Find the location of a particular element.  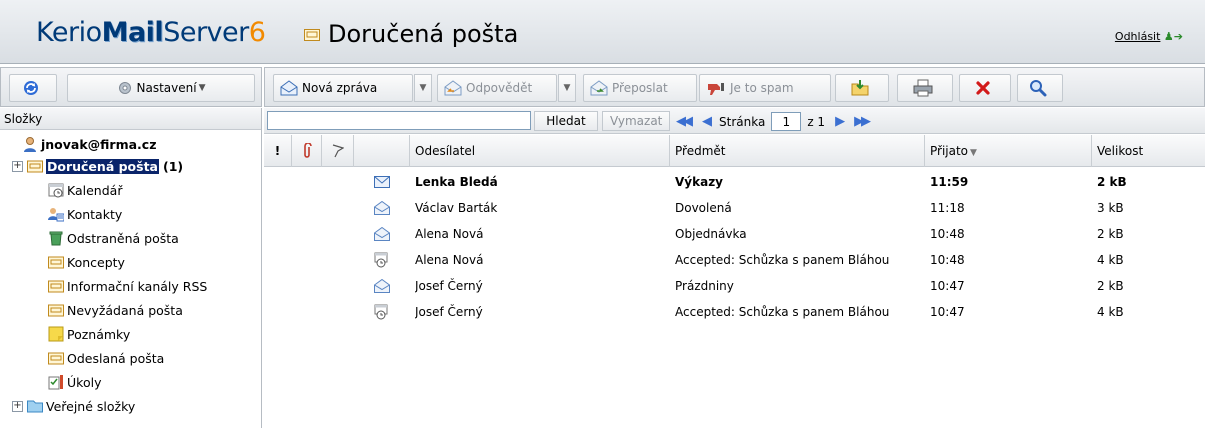

folder-item-sent: Odeslaná pošta is located at coordinates (106, 358).